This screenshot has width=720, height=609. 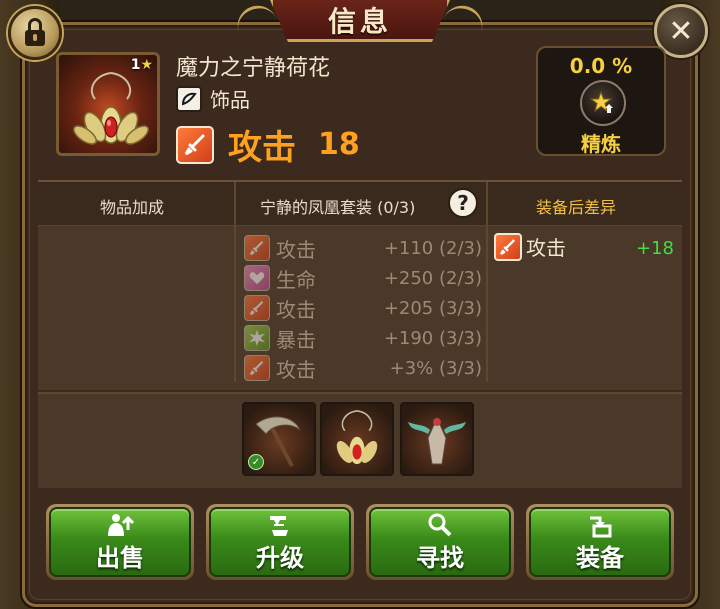 I want to click on refine-star-icon, so click(x=603, y=103).